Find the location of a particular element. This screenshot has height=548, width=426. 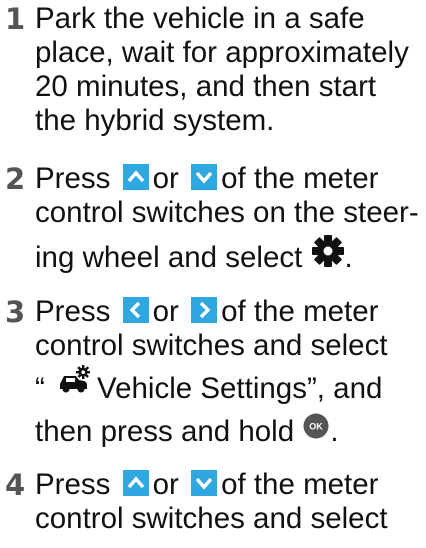

step-text: then press and hold is located at coordinates (165, 431).